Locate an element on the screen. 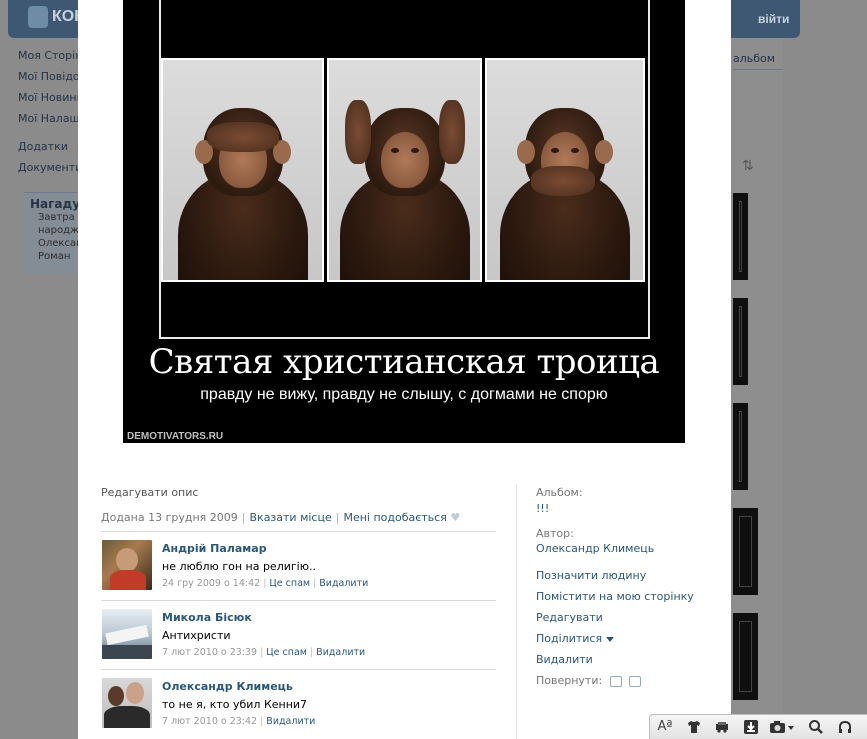  comment-meta: 7 лют 2010 о 23:42 | Видалити is located at coordinates (239, 721).